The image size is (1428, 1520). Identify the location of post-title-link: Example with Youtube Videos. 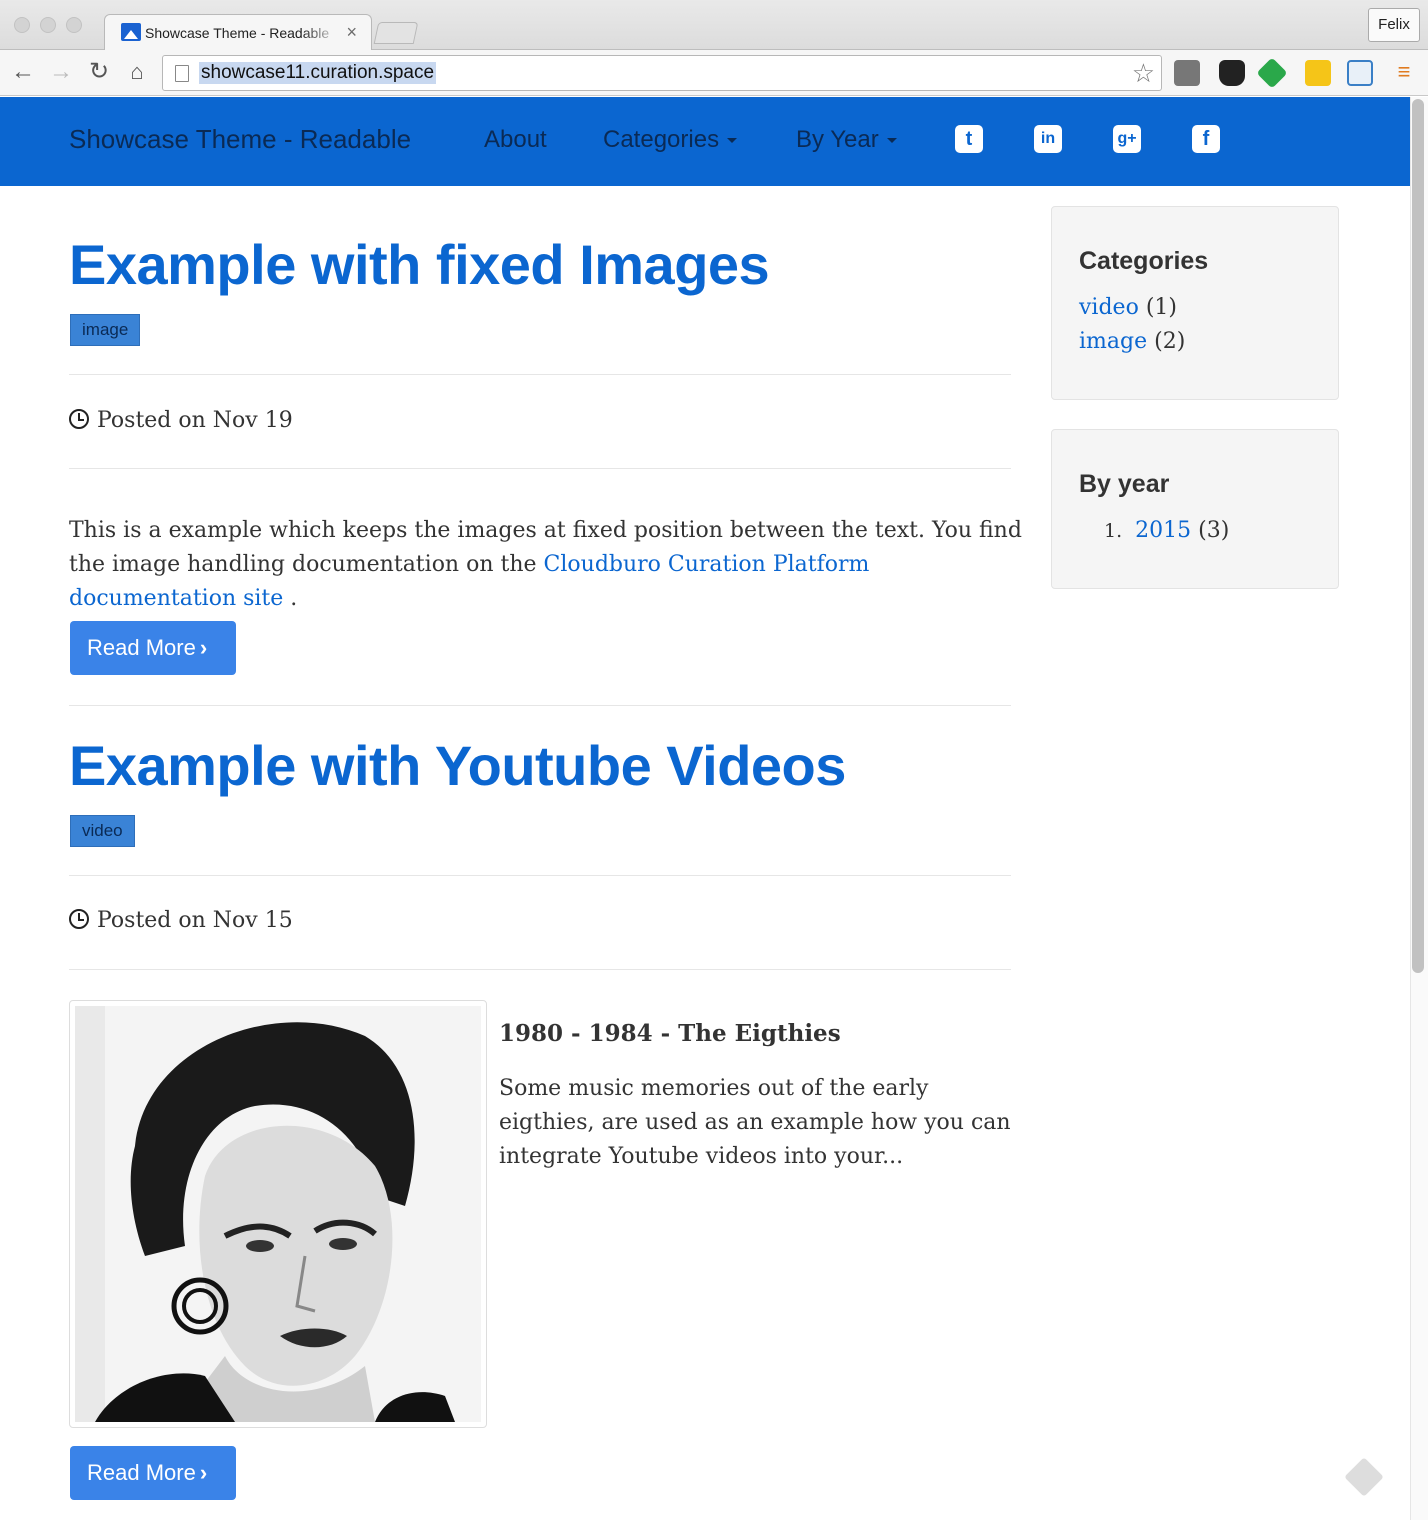
(457, 765).